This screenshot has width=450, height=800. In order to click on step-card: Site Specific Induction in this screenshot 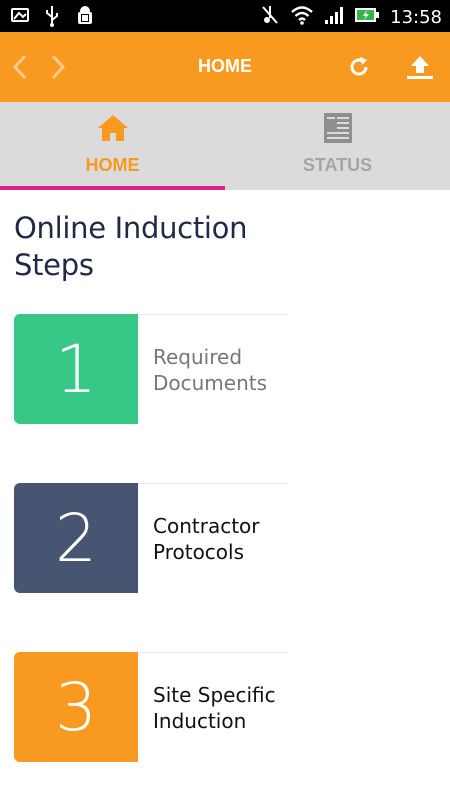, I will do `click(213, 707)`.